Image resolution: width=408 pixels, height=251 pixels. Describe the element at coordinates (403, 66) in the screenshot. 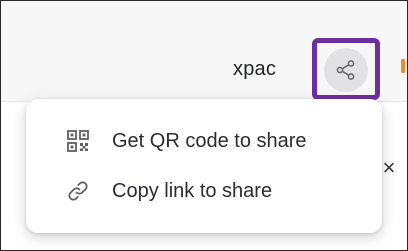

I see `orange-status-marker` at that location.